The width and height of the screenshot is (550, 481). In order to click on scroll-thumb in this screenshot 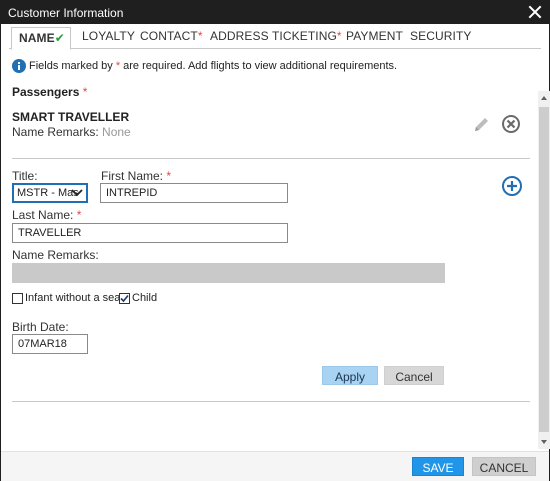, I will do `click(544, 269)`.